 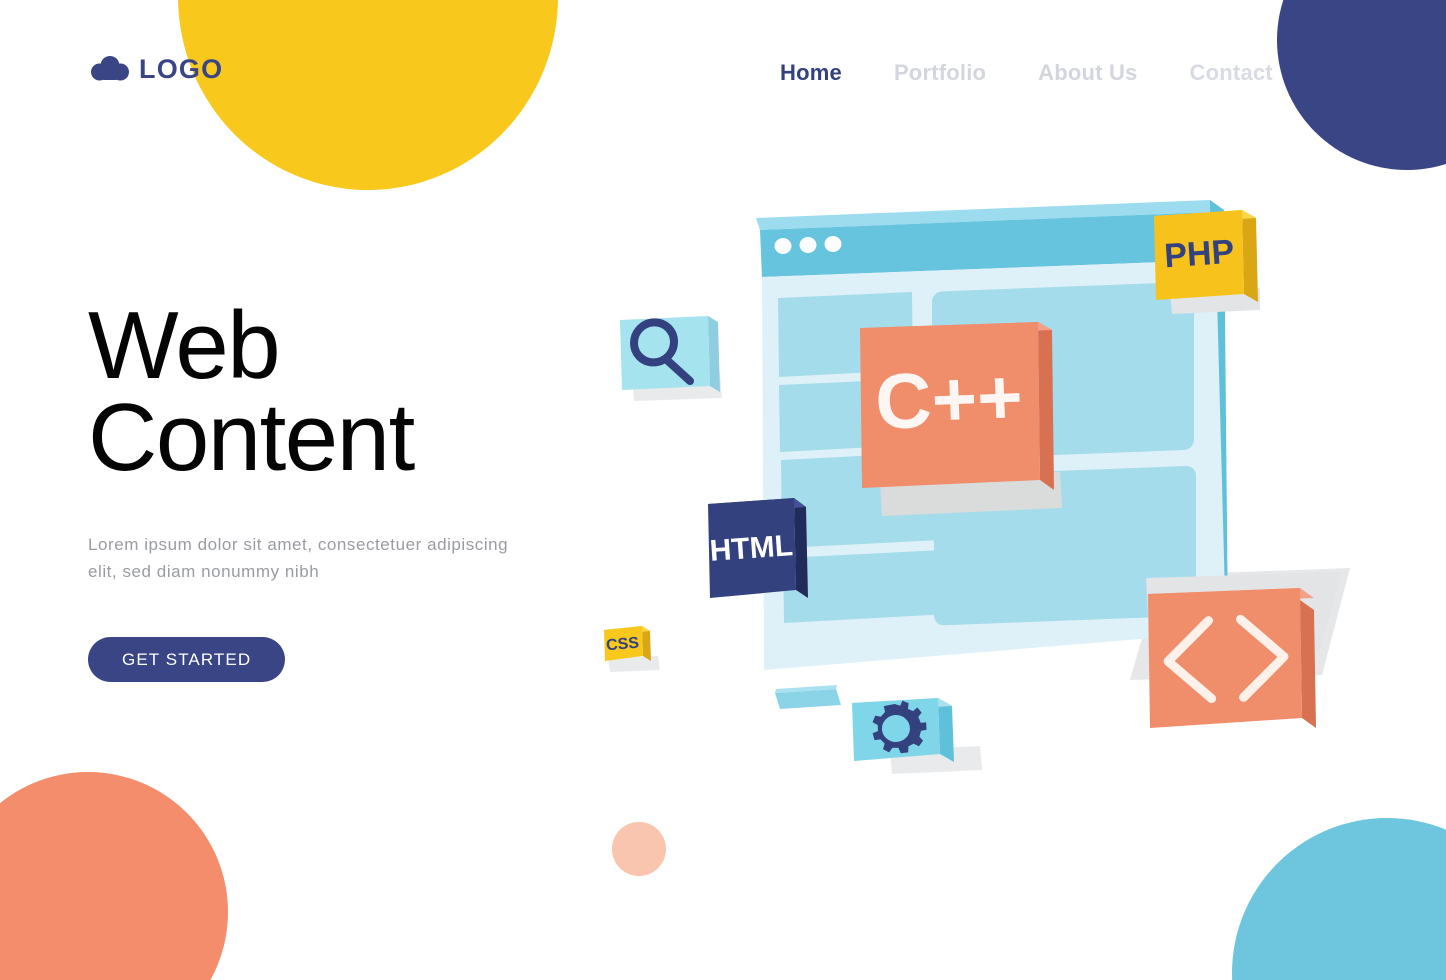 What do you see at coordinates (251, 438) in the screenshot?
I see `hero-title-line-2: Content` at bounding box center [251, 438].